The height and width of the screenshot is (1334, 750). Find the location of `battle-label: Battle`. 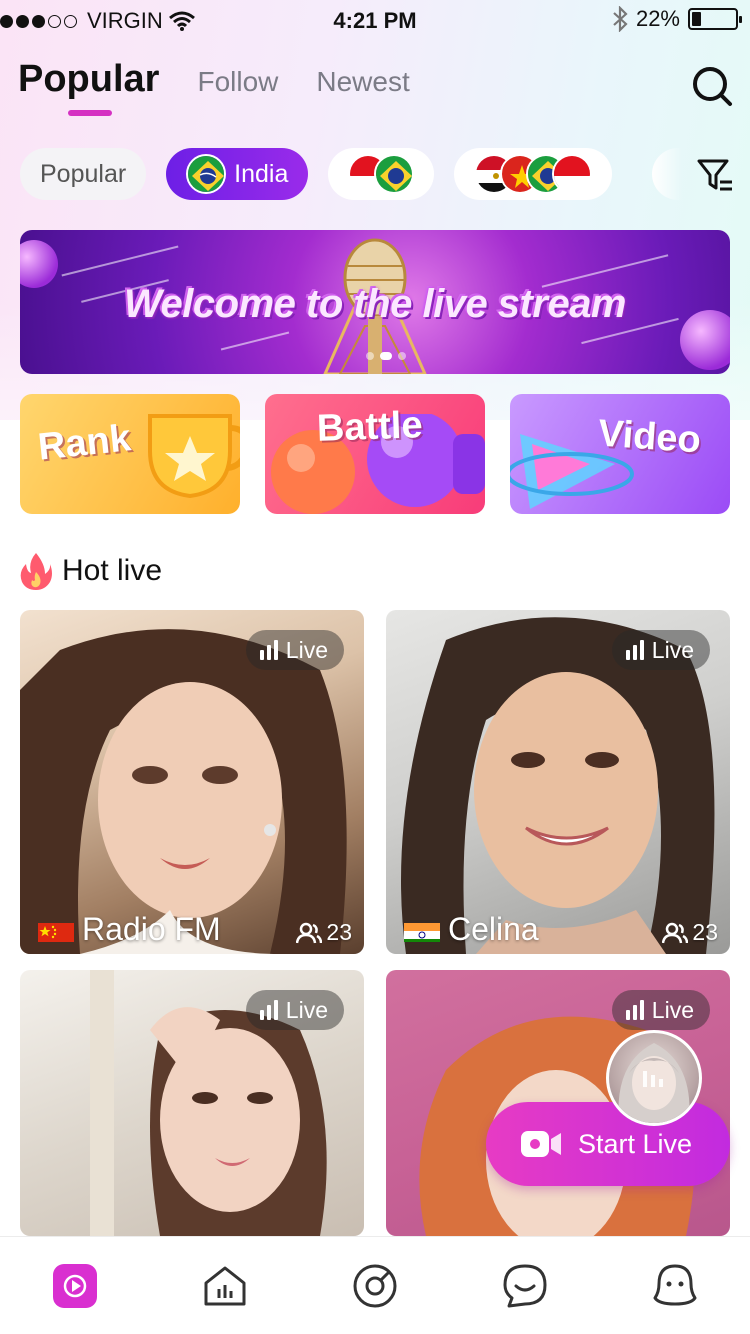

battle-label: Battle is located at coordinates (370, 427).